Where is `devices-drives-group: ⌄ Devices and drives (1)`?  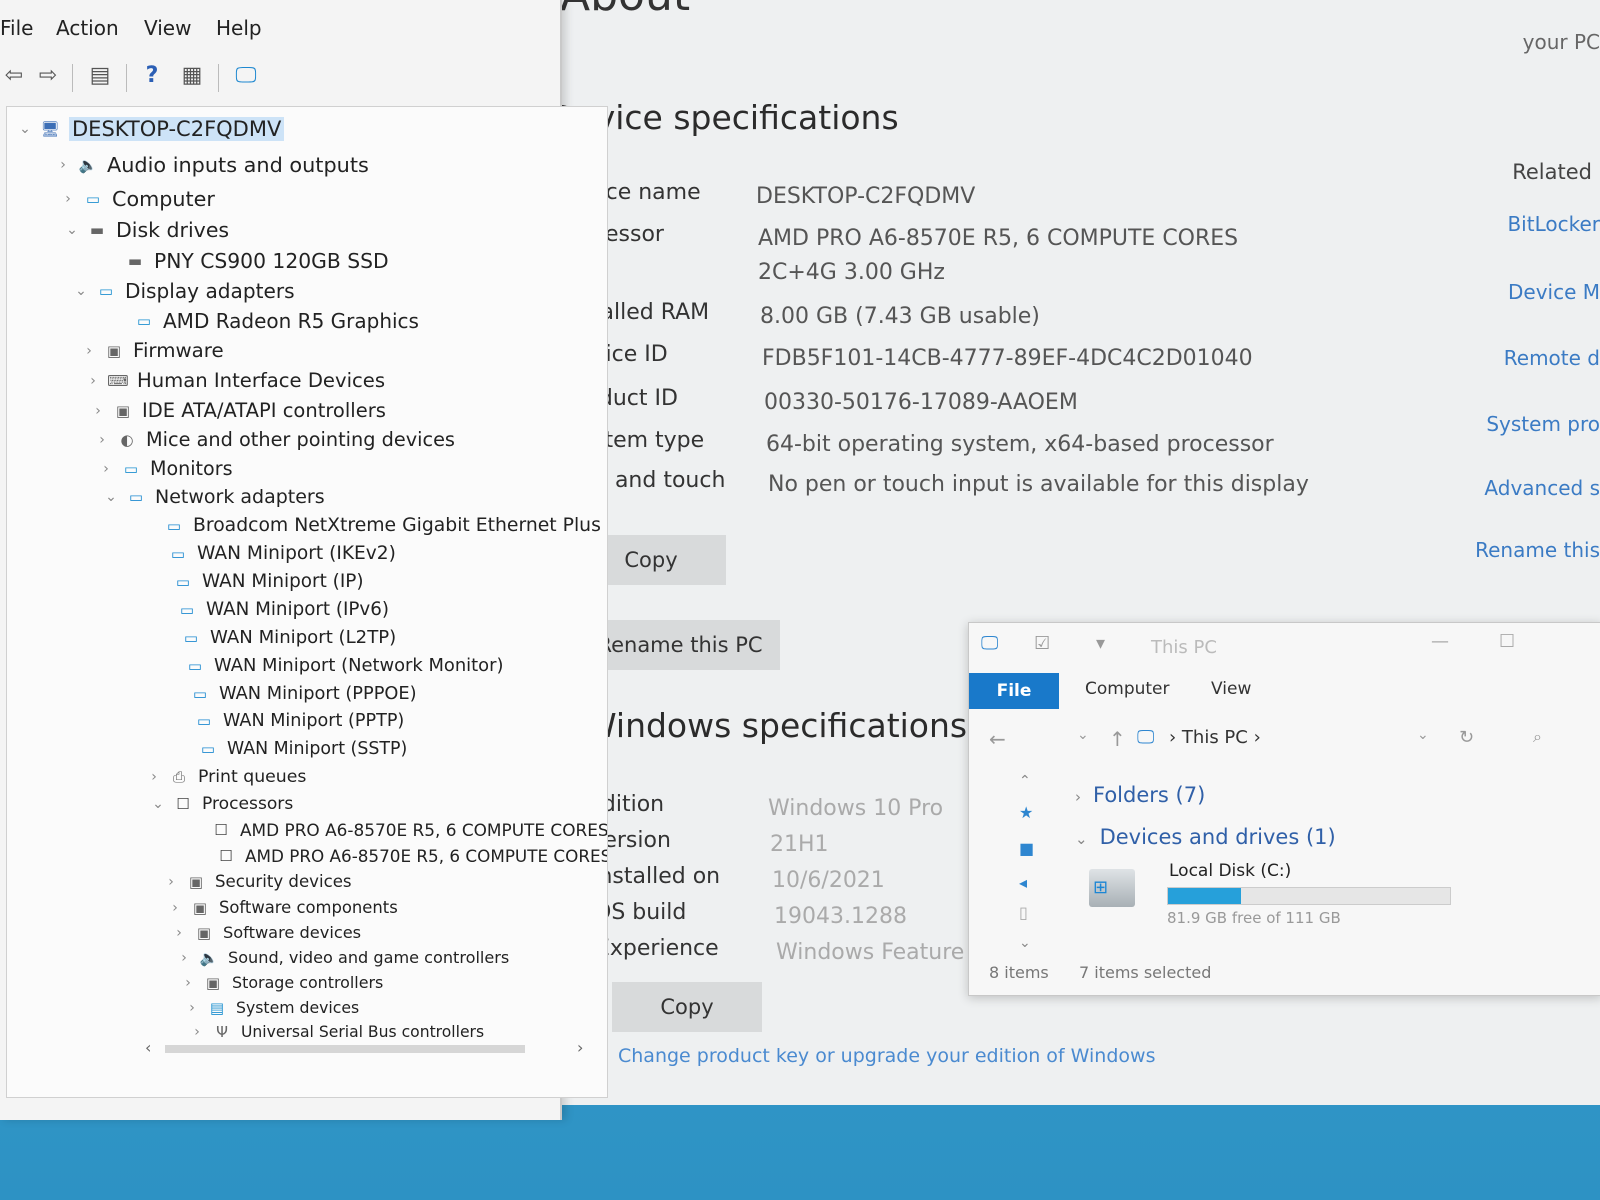
devices-drives-group: ⌄ Devices and drives (1) is located at coordinates (1205, 837).